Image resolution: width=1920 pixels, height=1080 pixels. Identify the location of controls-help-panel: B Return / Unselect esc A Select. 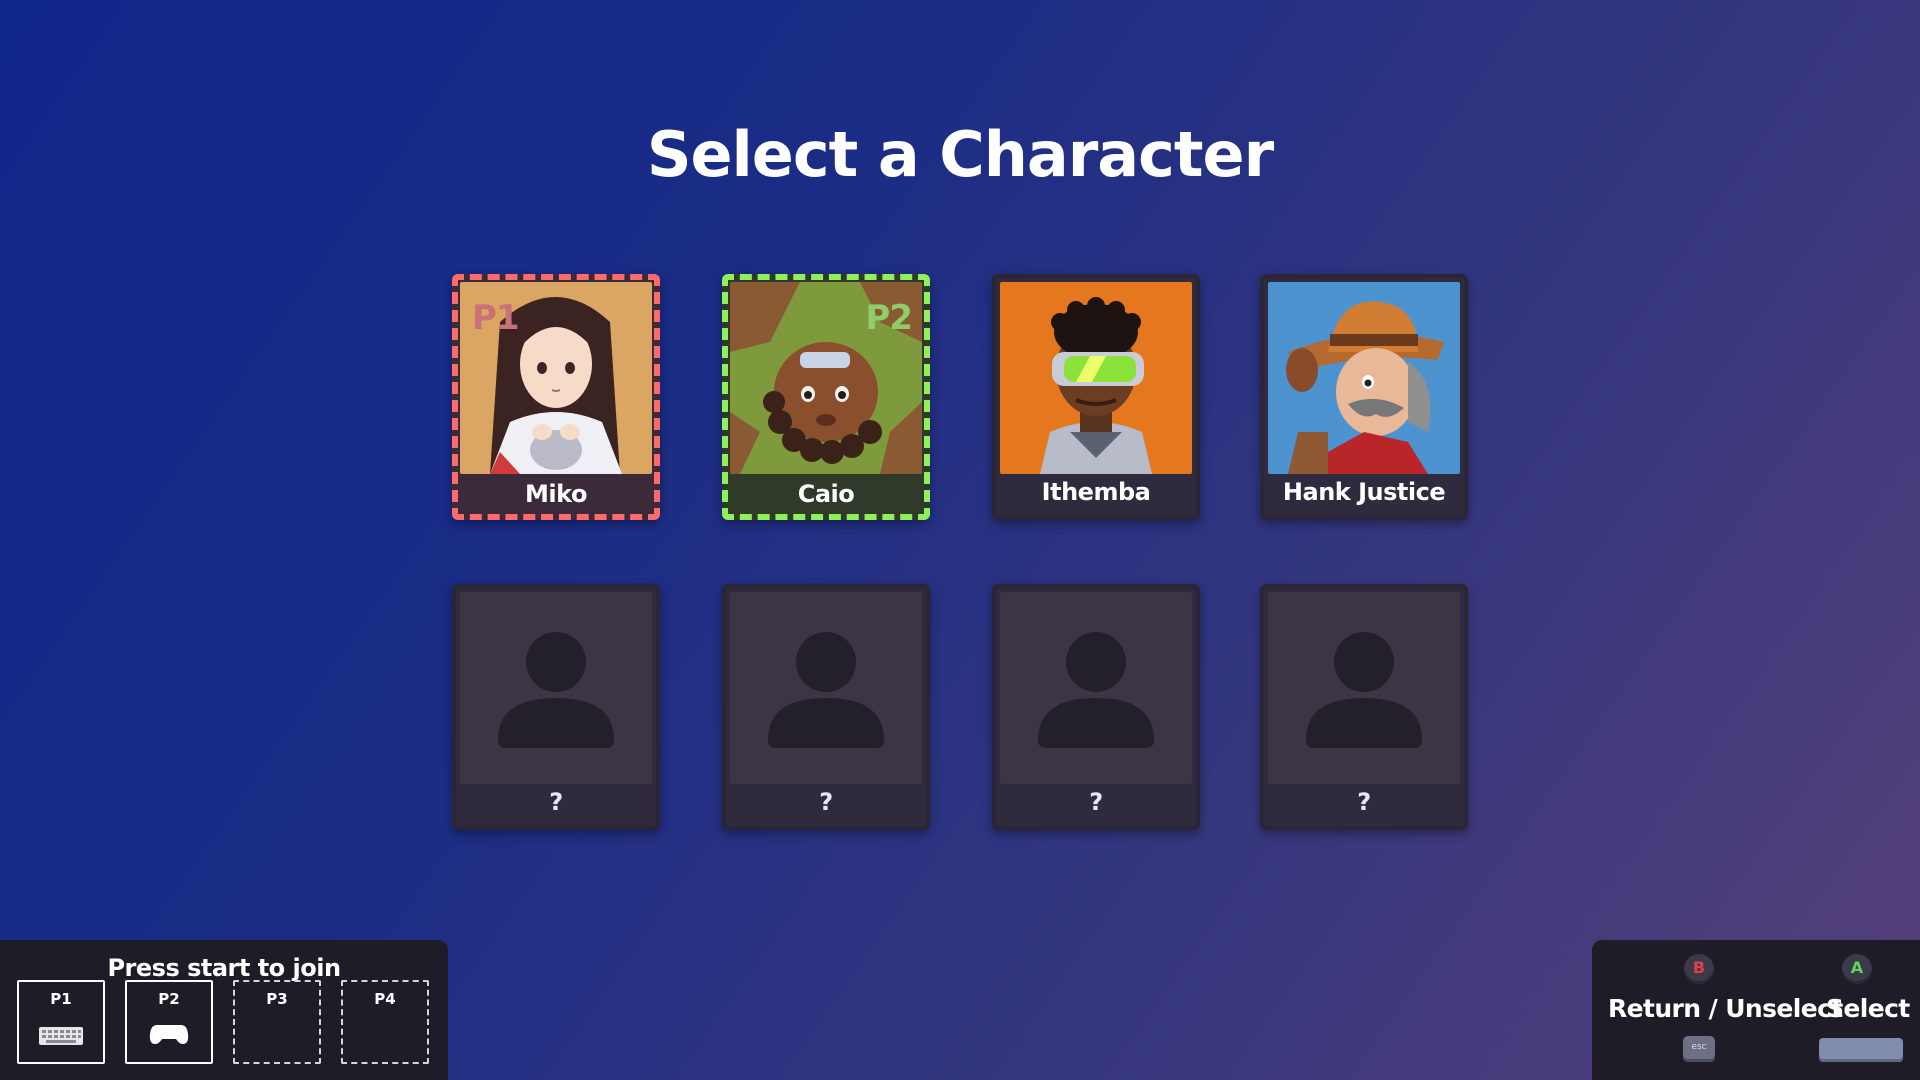
(1756, 1010).